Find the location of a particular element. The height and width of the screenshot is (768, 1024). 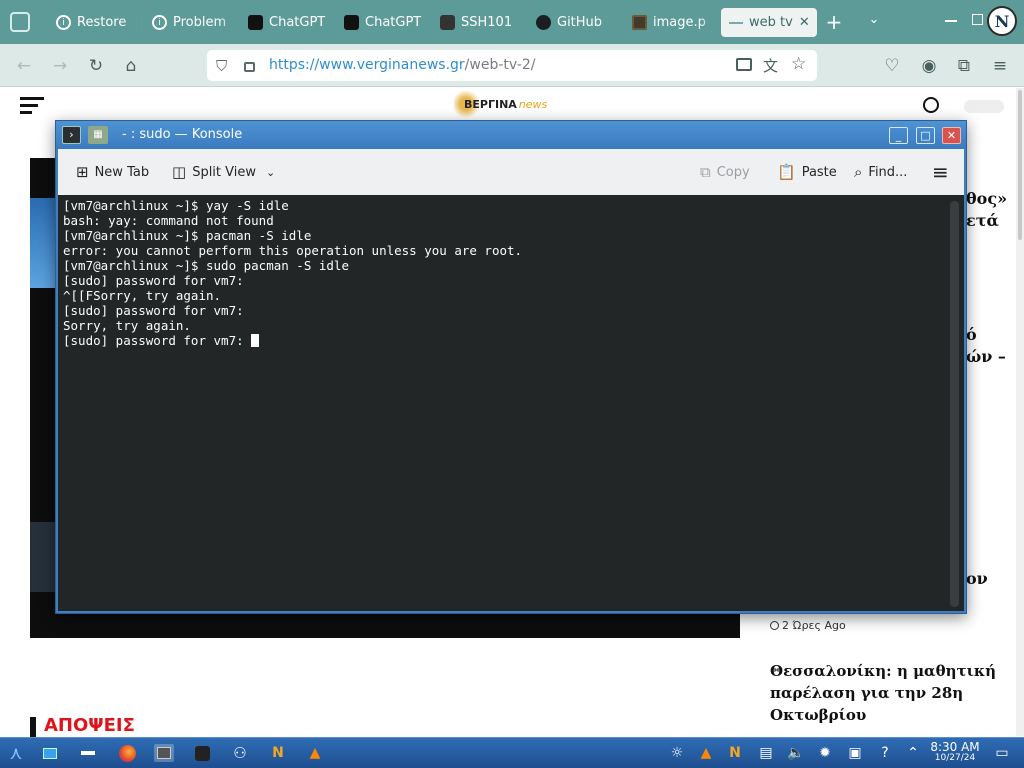

konsole-titlebar: › ▦ - : sudo — Konsole _ □ ✕ is located at coordinates (511, 135).